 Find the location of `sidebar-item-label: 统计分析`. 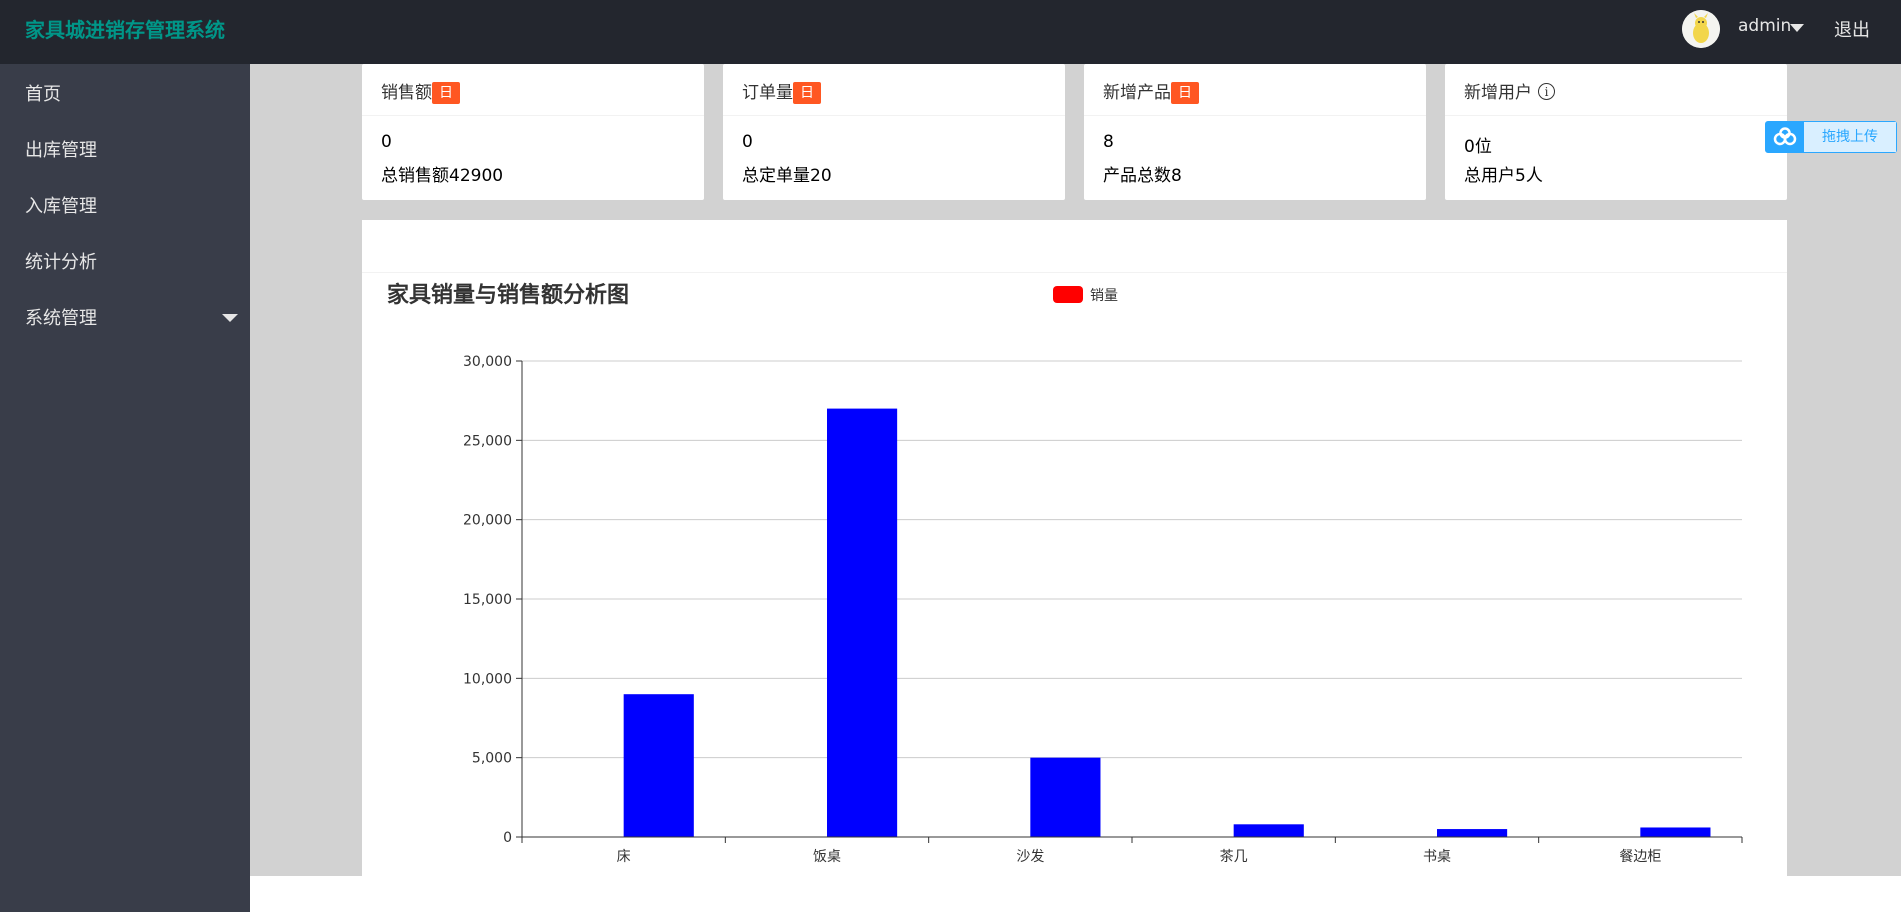

sidebar-item-label: 统计分析 is located at coordinates (61, 262).